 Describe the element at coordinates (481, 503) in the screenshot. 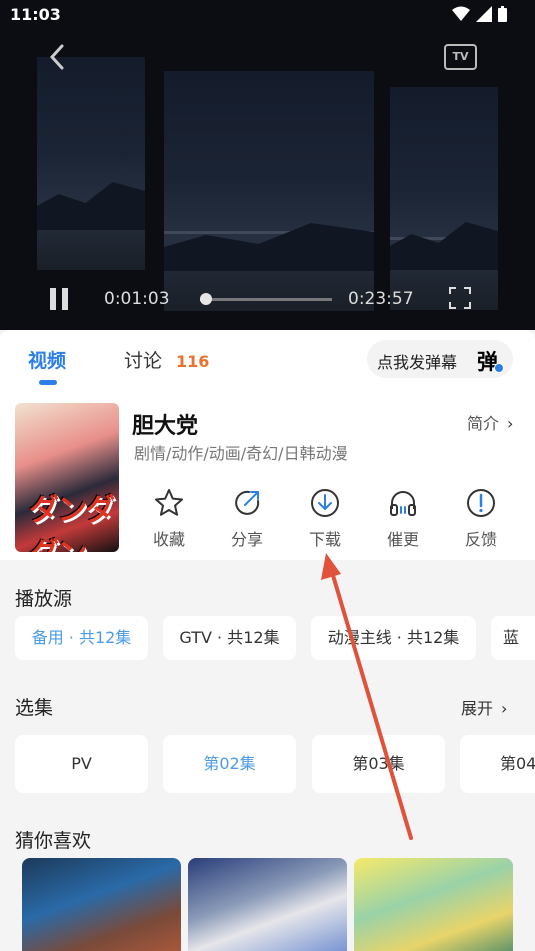

I see `feedback-icon` at that location.